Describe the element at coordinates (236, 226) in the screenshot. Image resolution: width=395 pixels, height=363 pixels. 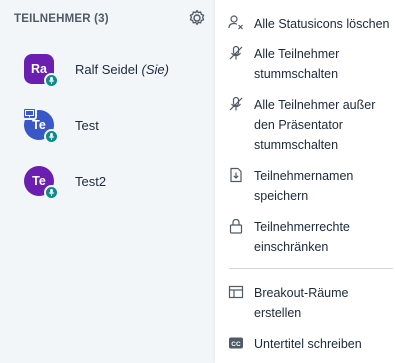
I see `lock-icon` at that location.